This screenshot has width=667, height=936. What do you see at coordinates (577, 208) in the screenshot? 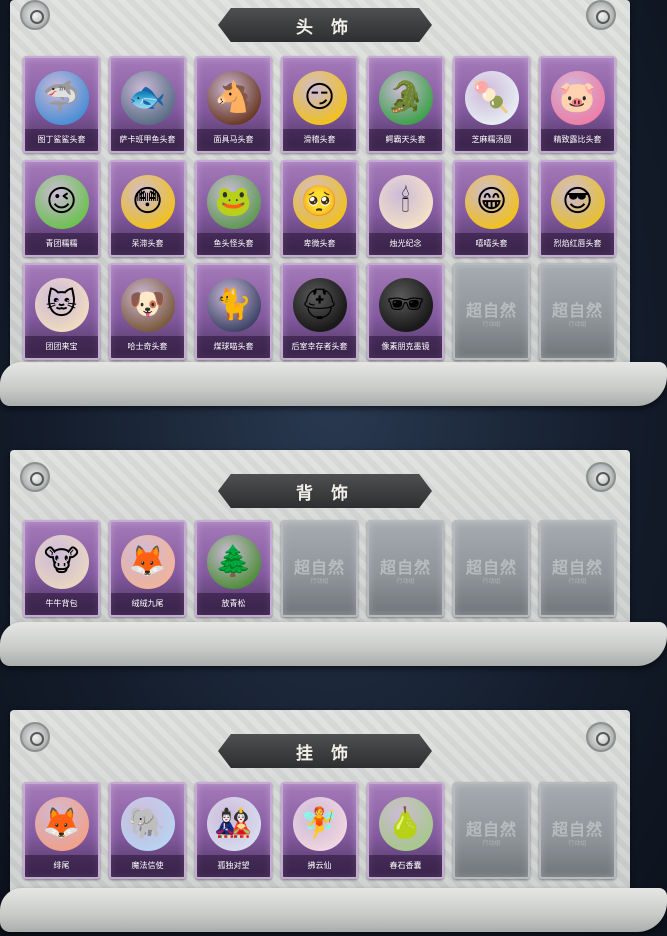
I see `item-card: 😎 烈焰红唇头套` at bounding box center [577, 208].